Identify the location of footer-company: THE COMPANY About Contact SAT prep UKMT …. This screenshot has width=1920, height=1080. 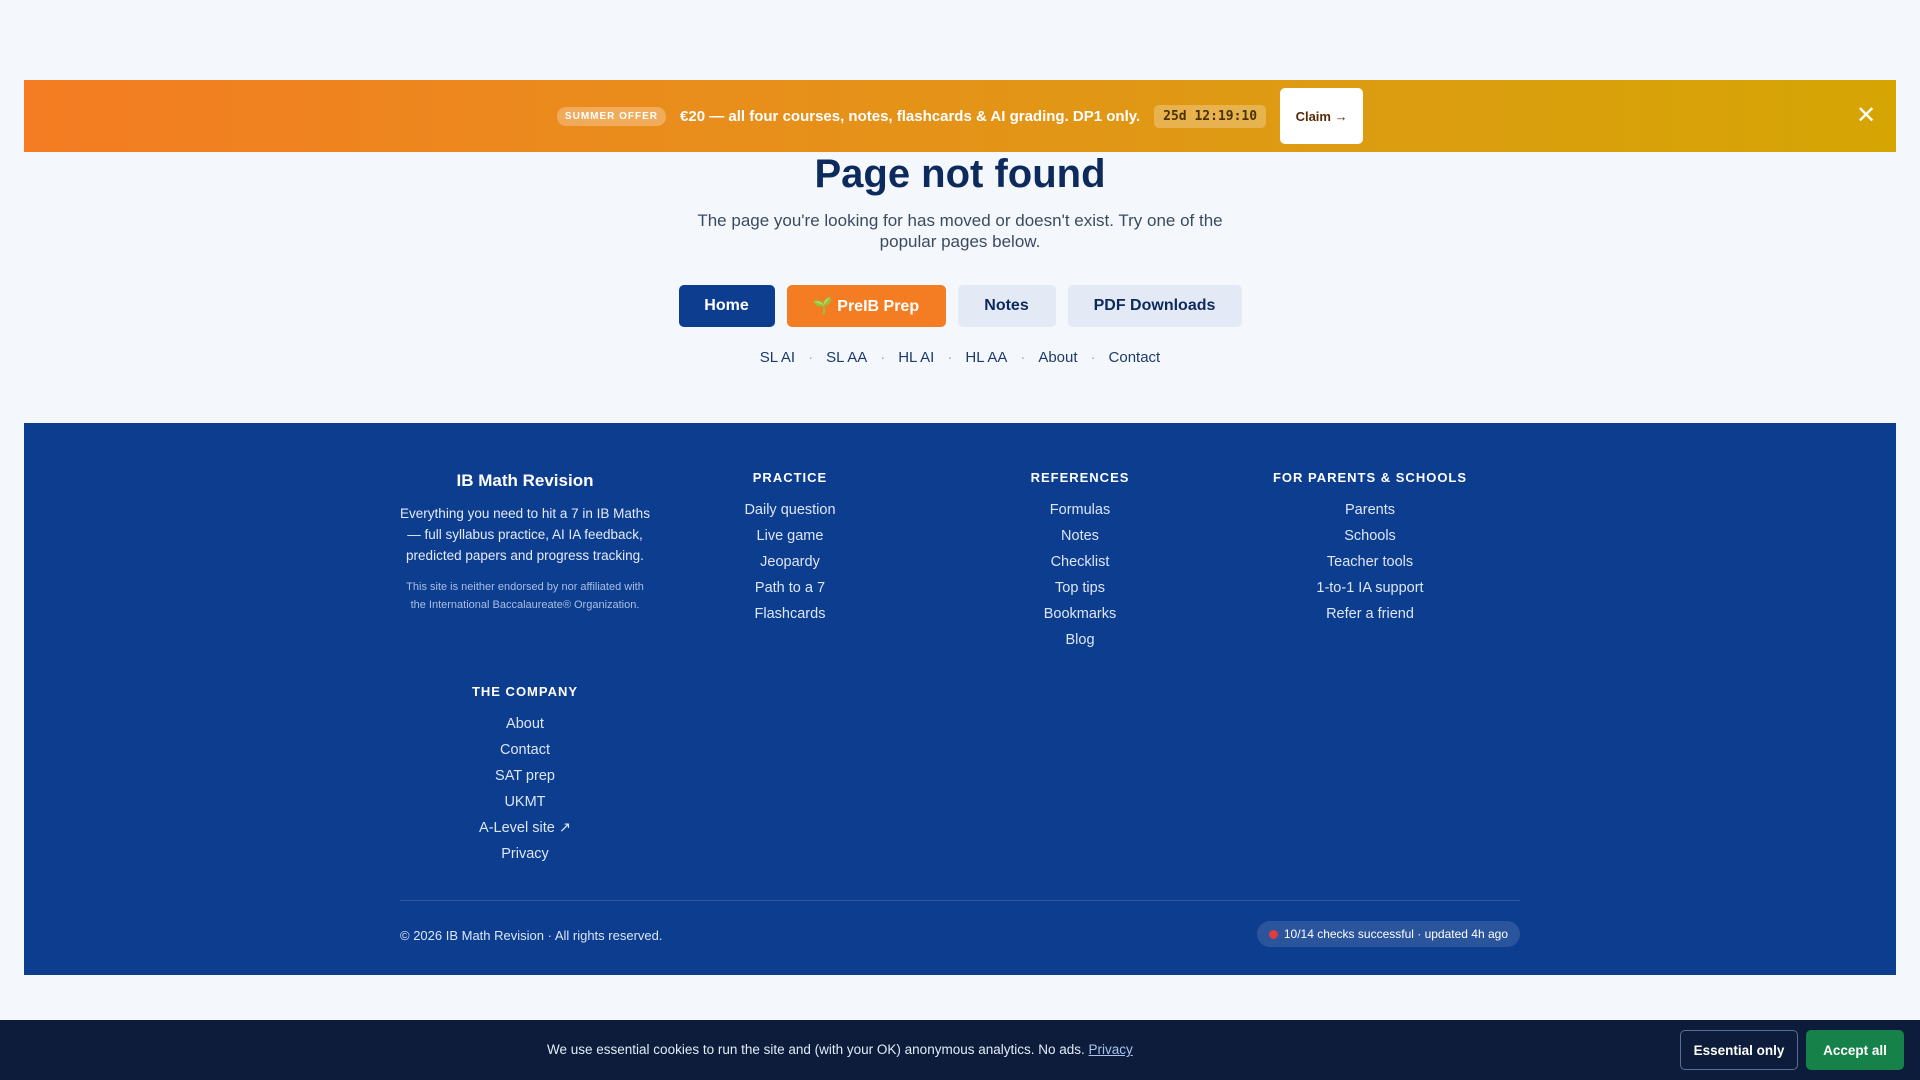
(525, 775).